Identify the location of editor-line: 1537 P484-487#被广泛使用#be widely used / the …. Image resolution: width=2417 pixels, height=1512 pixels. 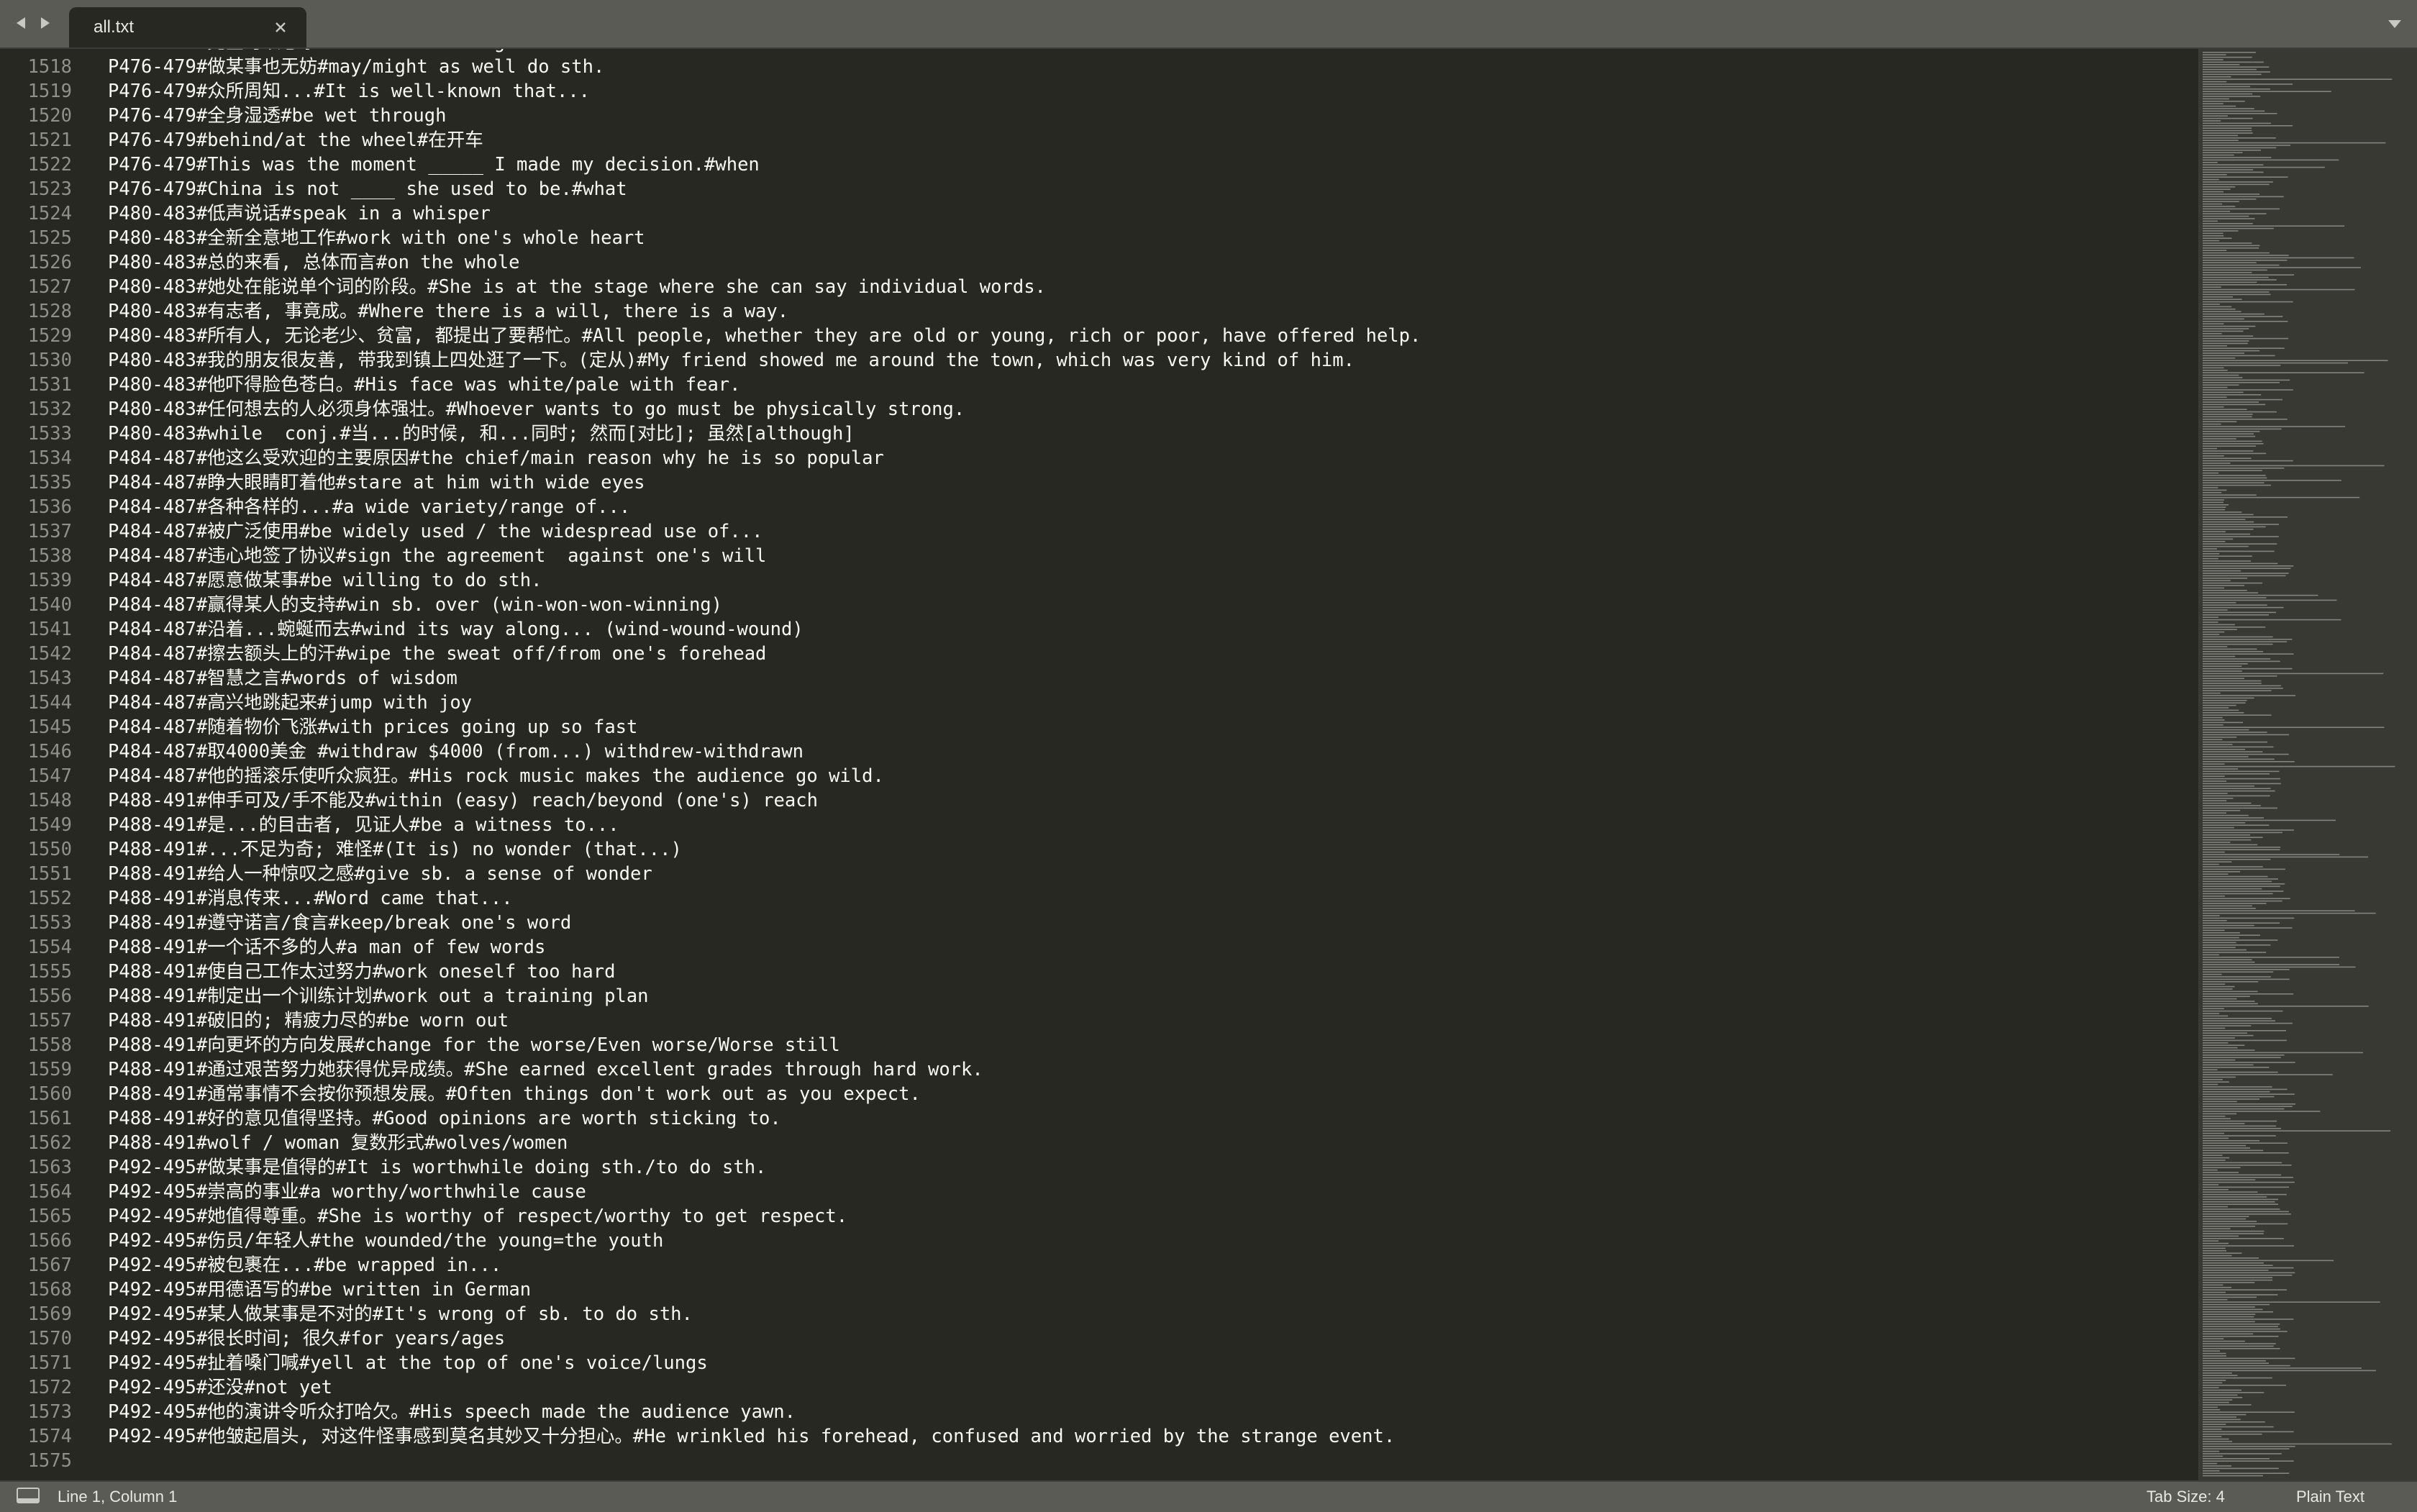
(1099, 531).